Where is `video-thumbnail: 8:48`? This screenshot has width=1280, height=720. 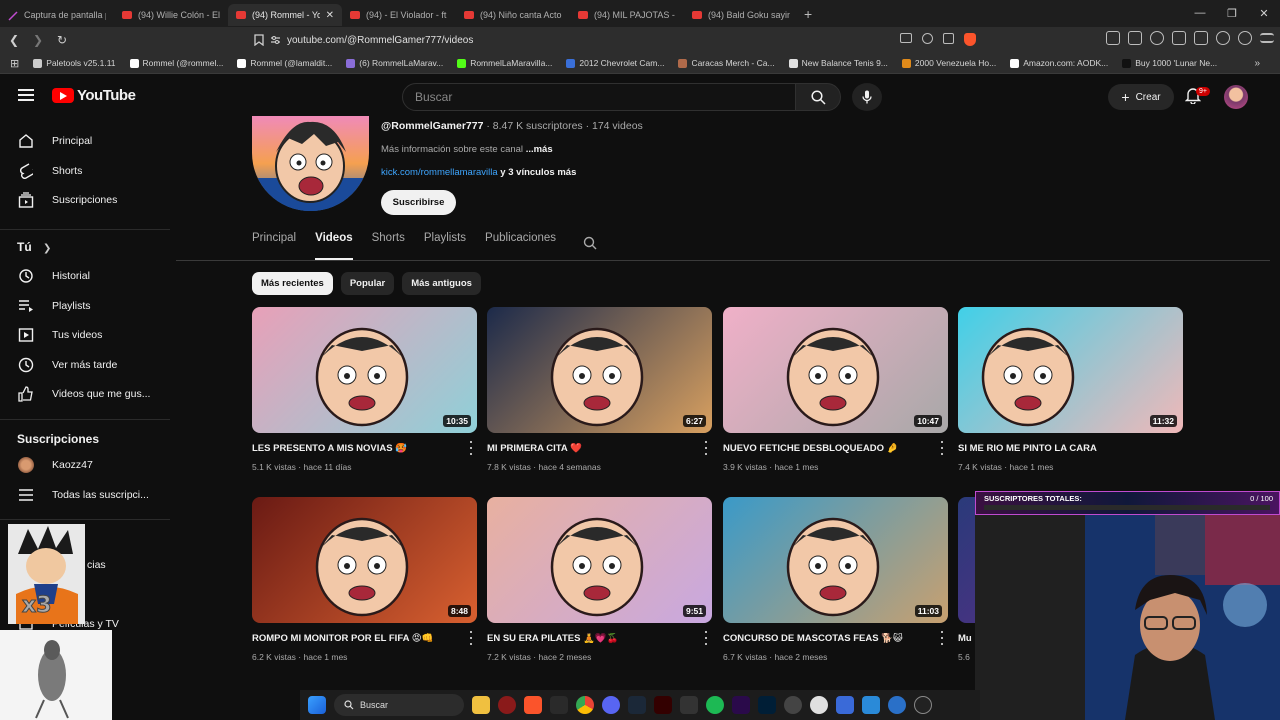
video-thumbnail: 8:48 is located at coordinates (364, 560).